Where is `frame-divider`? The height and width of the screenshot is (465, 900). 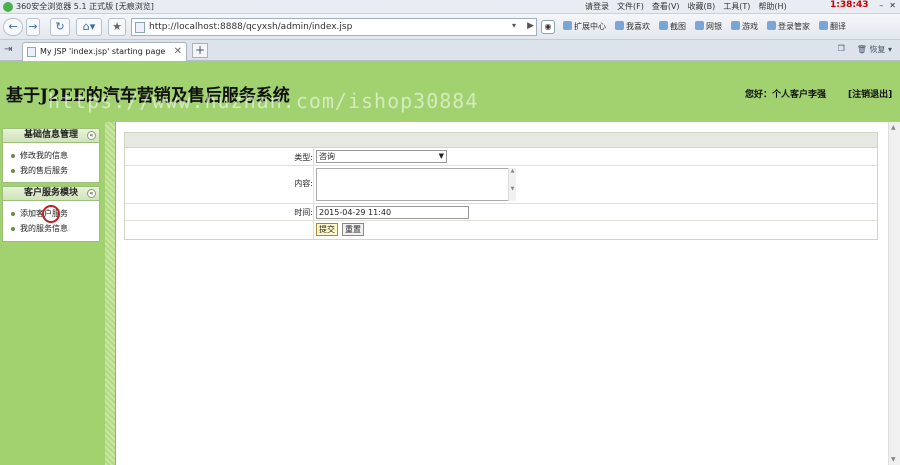
frame-divider is located at coordinates (110, 293).